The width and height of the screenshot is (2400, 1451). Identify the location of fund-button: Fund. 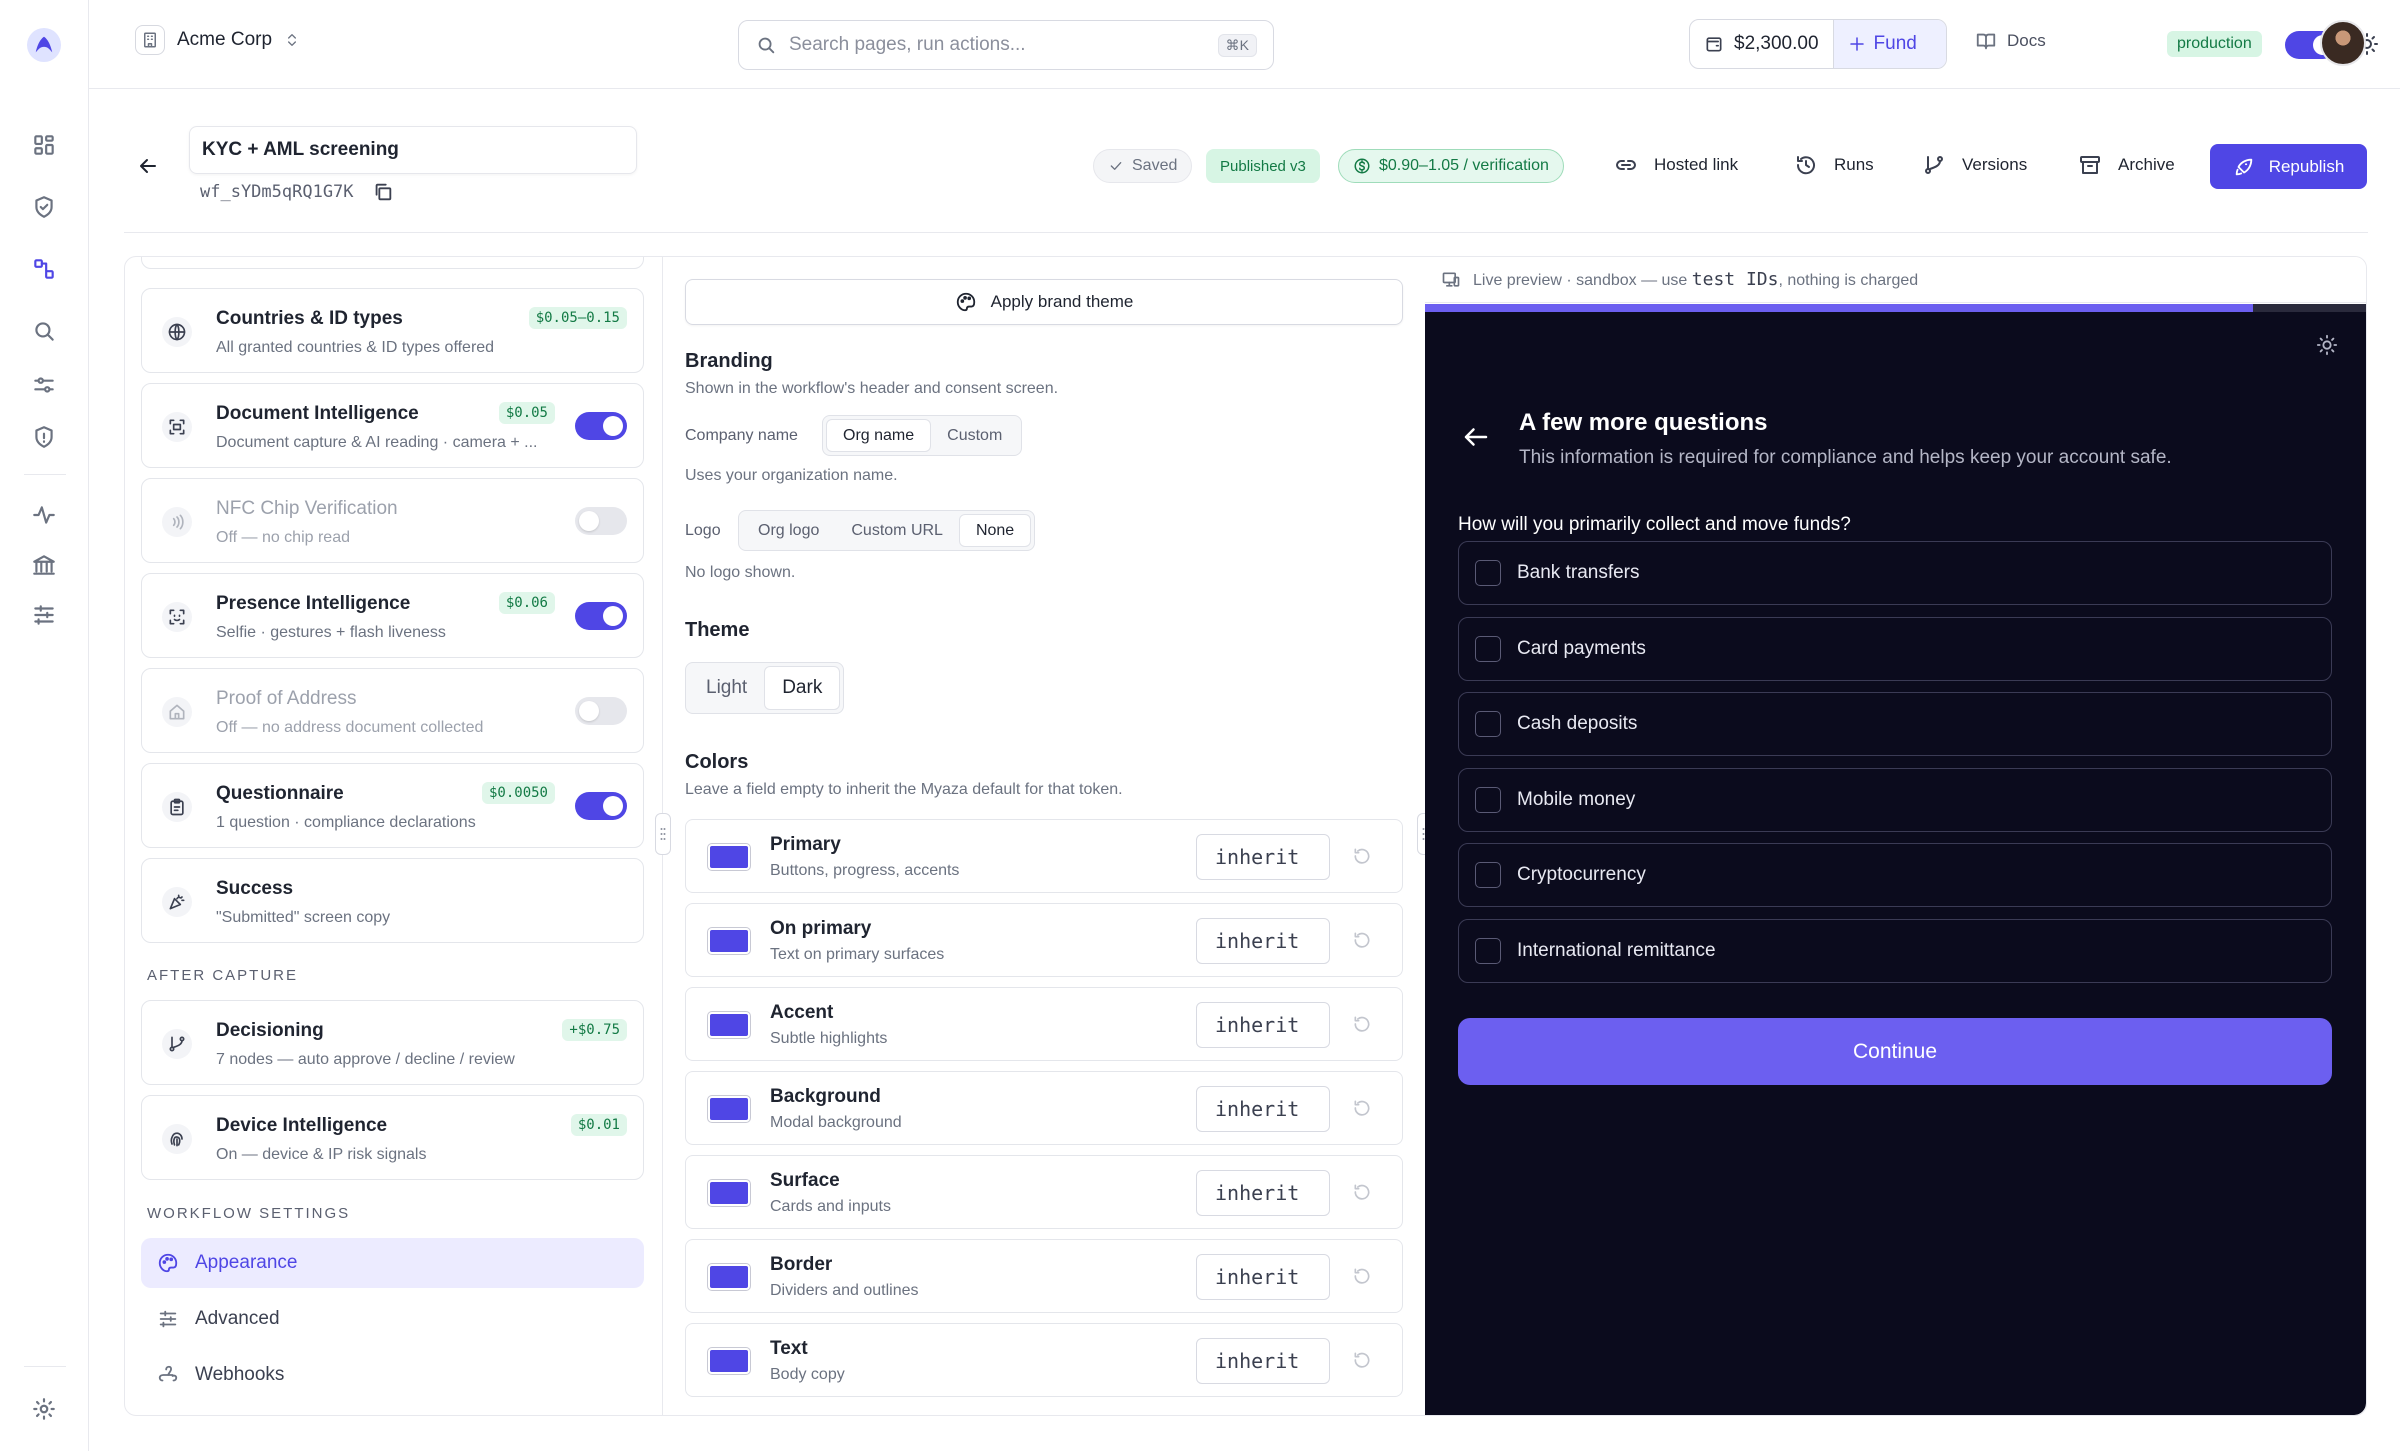
(1889, 44).